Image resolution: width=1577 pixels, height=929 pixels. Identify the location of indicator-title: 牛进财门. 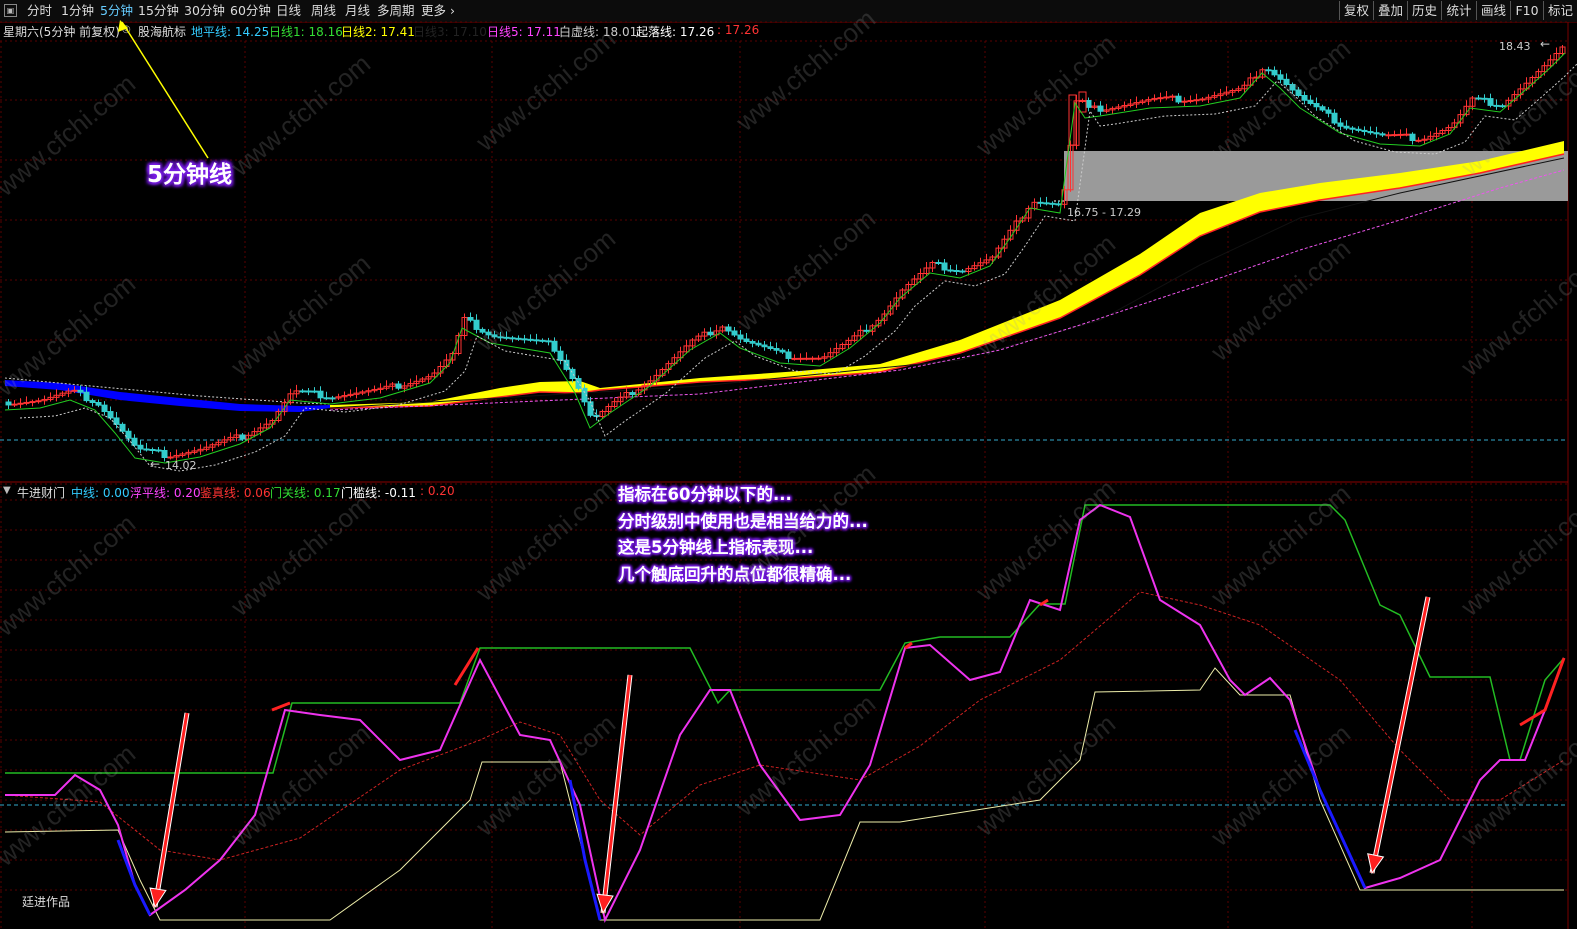
(41, 492).